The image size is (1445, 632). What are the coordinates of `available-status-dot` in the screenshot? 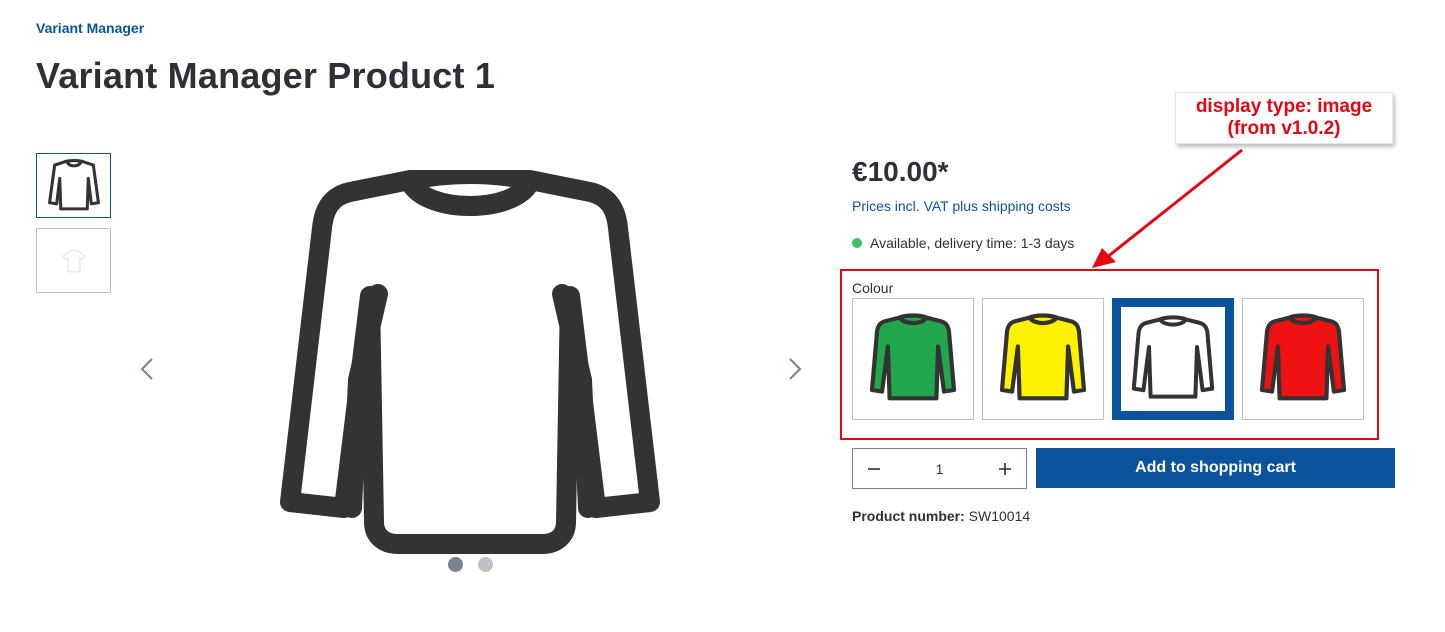 It's located at (857, 243).